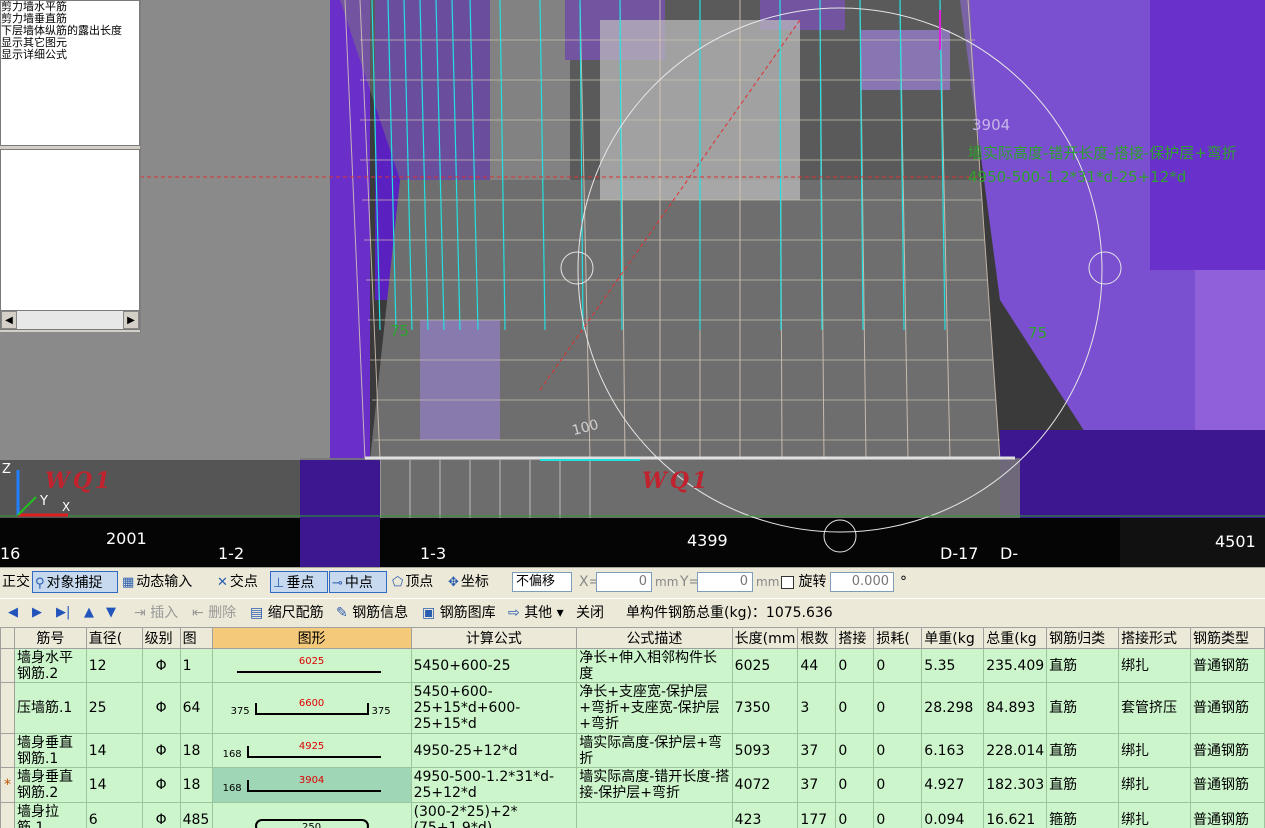  I want to click on cell-fig: 1, so click(196, 665).